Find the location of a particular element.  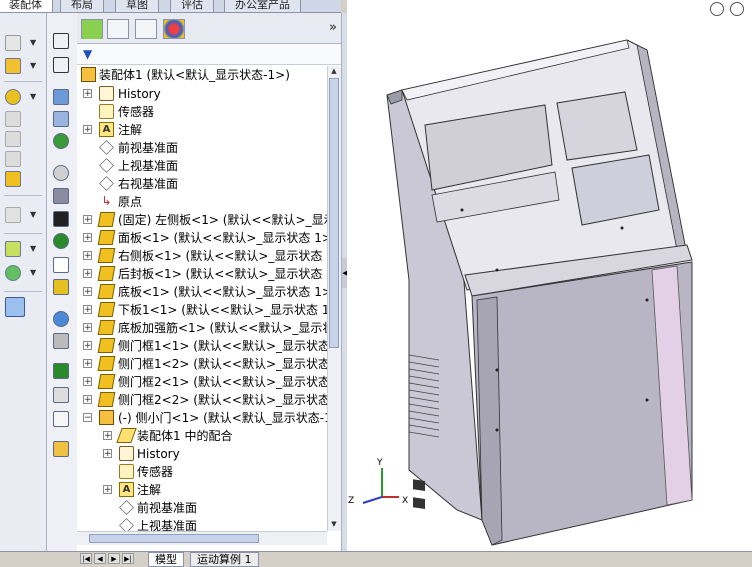

panel-cutout is located at coordinates (597, 126).